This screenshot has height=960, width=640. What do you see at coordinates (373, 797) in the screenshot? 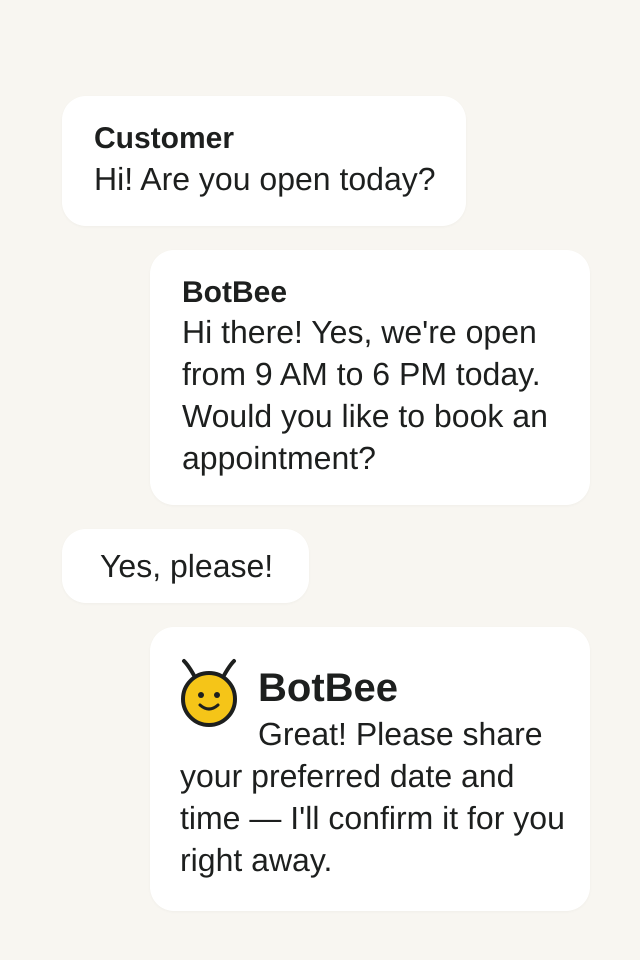
I see `message-text: Great! Please share your preferred date and time — I'll confirm it for you right away.` at bounding box center [373, 797].